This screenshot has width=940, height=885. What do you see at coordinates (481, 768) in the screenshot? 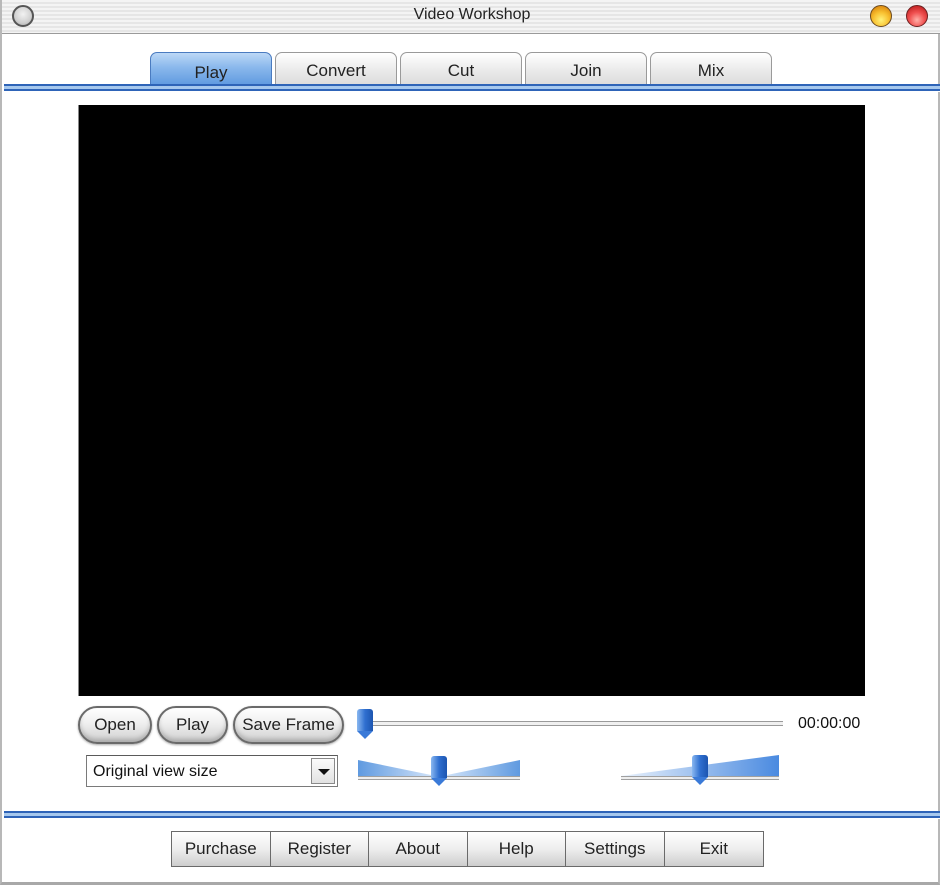
I see `balance-right-wedge` at bounding box center [481, 768].